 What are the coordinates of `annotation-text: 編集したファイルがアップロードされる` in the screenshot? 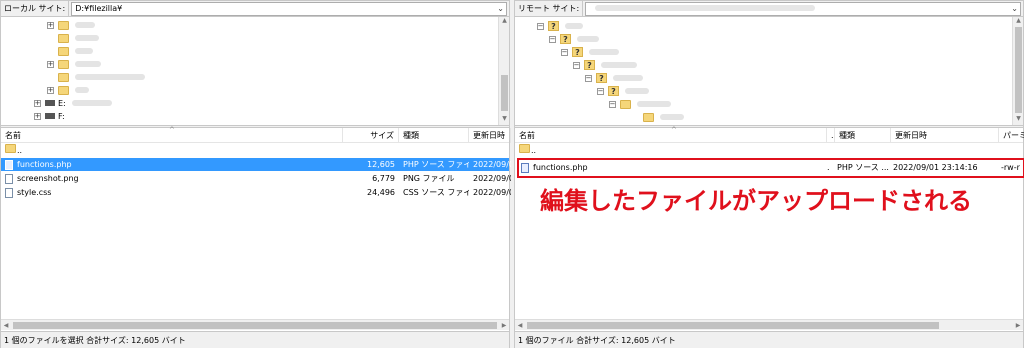 It's located at (756, 201).